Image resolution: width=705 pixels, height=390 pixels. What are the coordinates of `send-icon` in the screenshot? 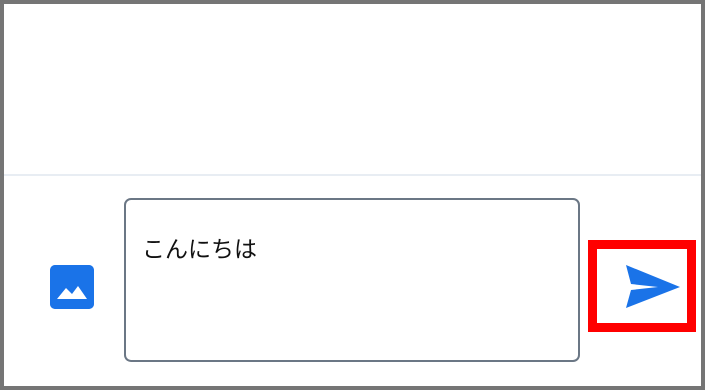 It's located at (653, 286).